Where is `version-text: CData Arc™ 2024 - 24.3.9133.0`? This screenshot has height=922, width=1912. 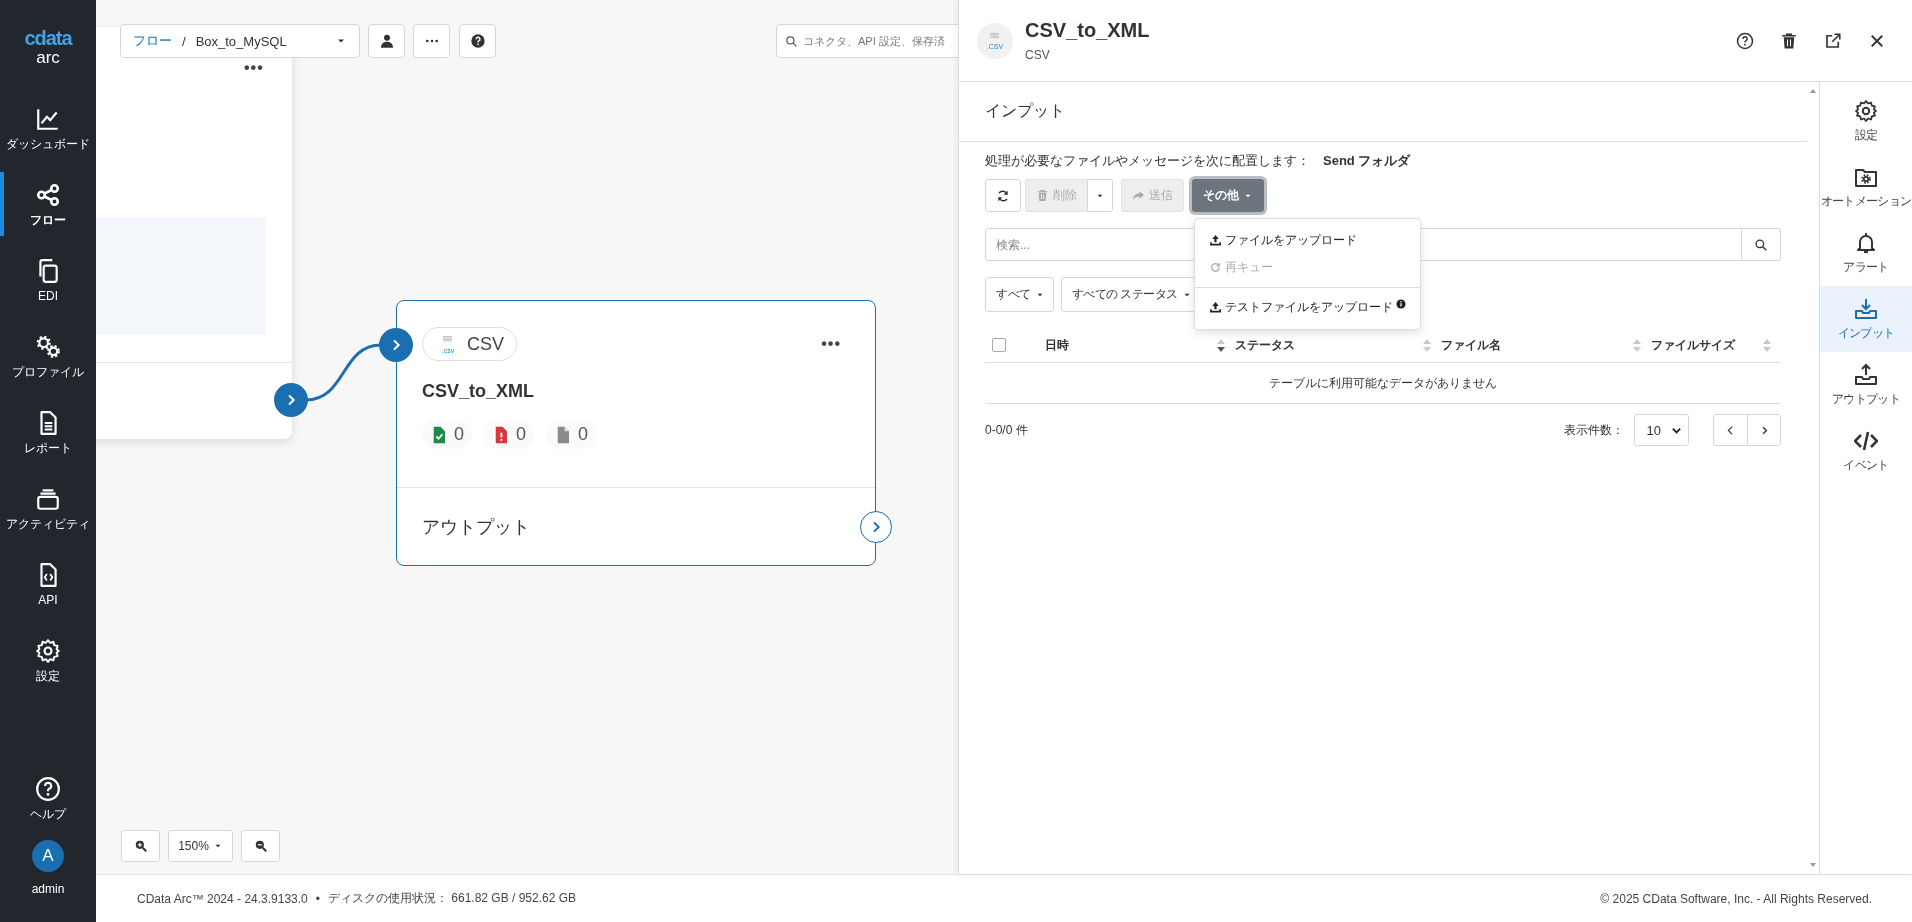
version-text: CData Arc™ 2024 - 24.3.9133.0 is located at coordinates (222, 898).